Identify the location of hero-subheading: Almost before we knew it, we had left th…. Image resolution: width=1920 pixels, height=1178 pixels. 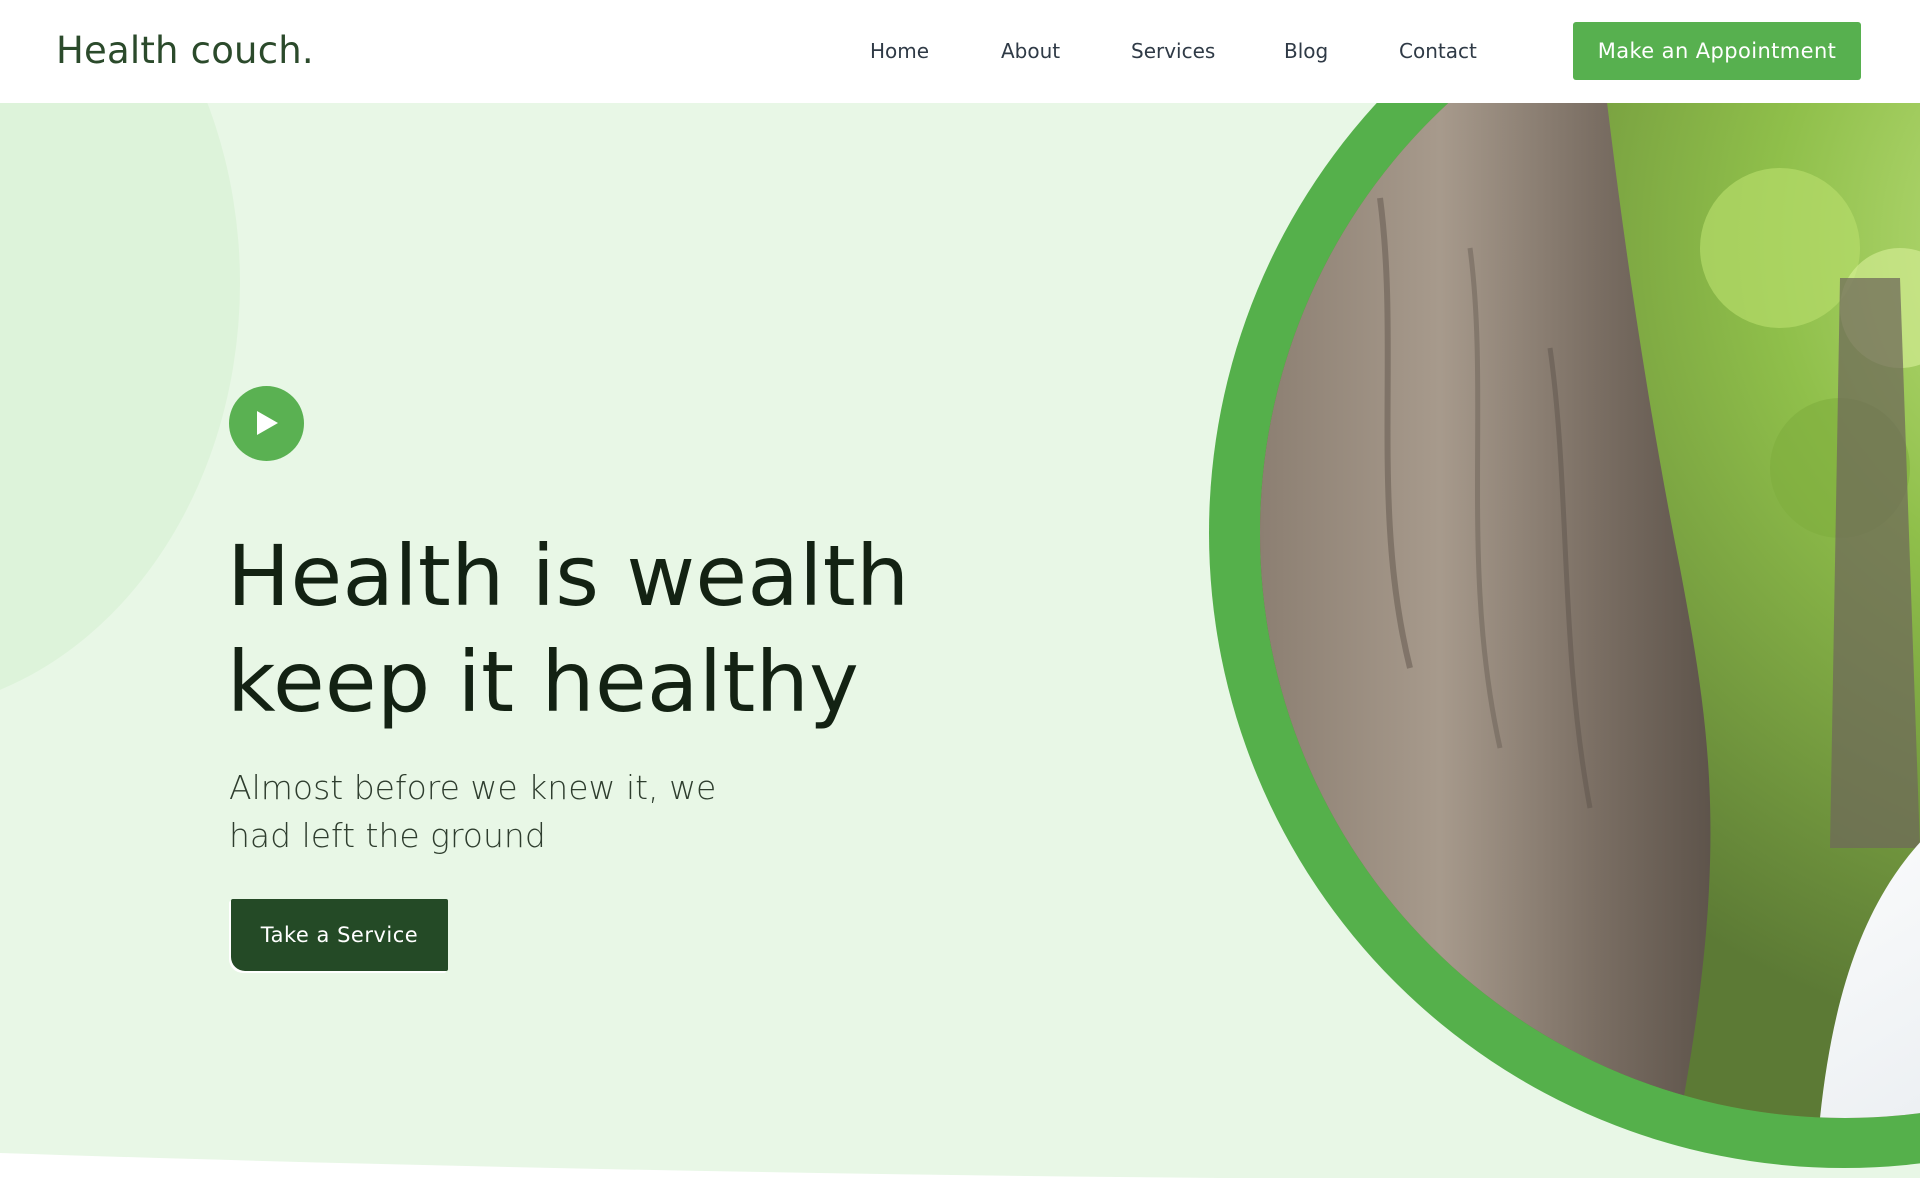
(489, 812).